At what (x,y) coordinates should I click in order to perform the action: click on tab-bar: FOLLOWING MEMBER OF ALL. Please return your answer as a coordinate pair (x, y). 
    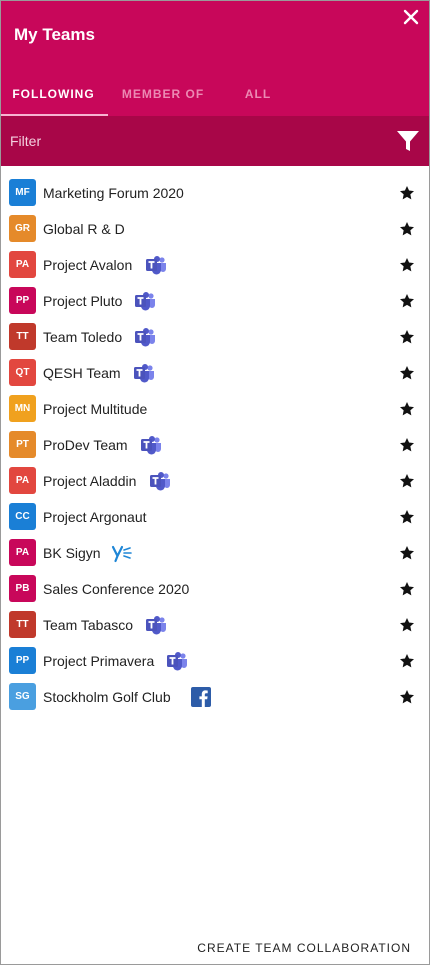
    Looking at the image, I should click on (215, 94).